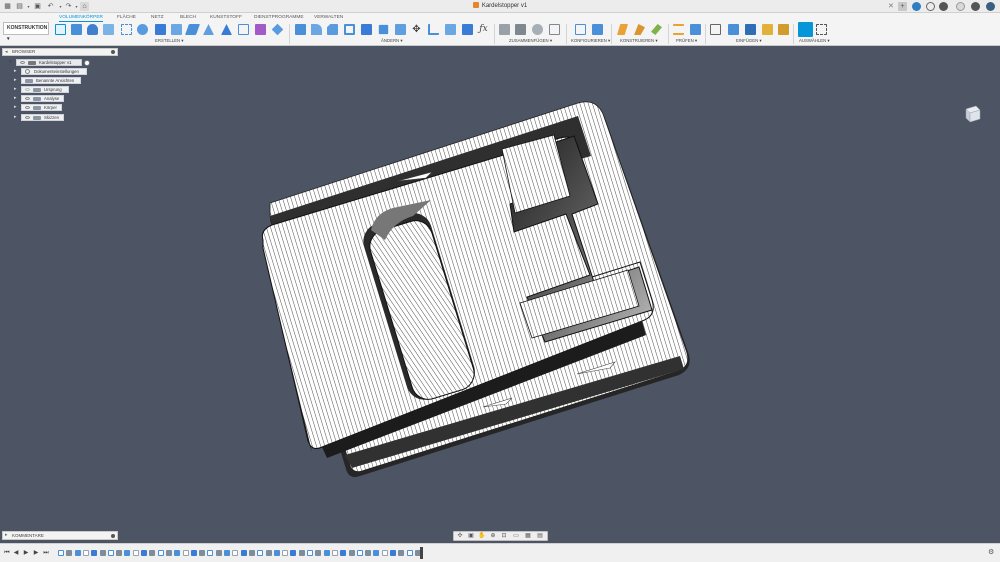  Describe the element at coordinates (460, 536) in the screenshot. I see `orbit-icon: ✣` at that location.